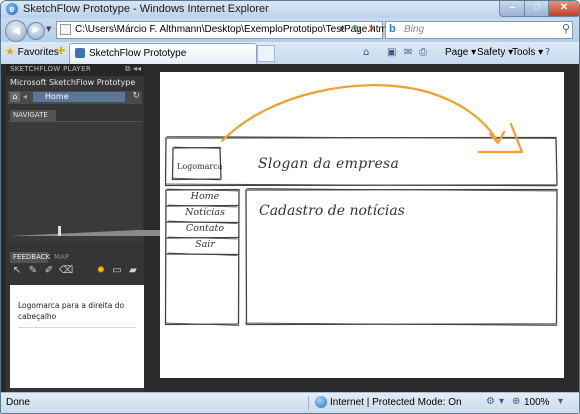  Describe the element at coordinates (490, 401) in the screenshot. I see `protected-mode-icon: ⚙` at that location.